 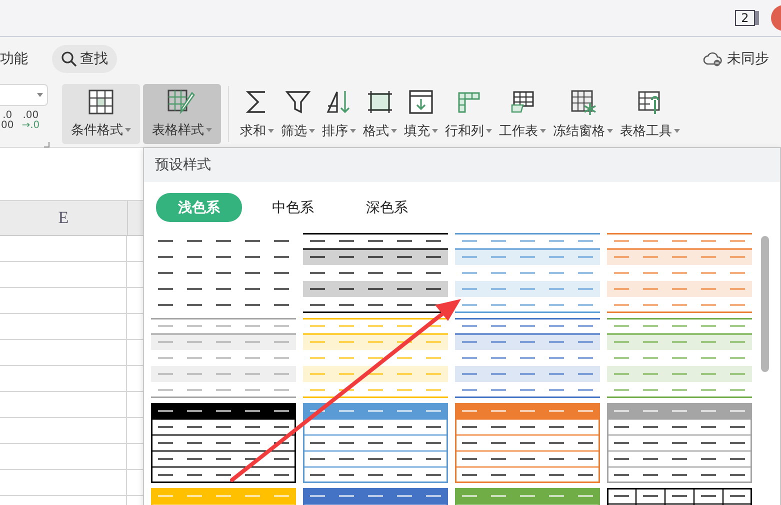 I want to click on ribbon-button: 求和, so click(x=257, y=114).